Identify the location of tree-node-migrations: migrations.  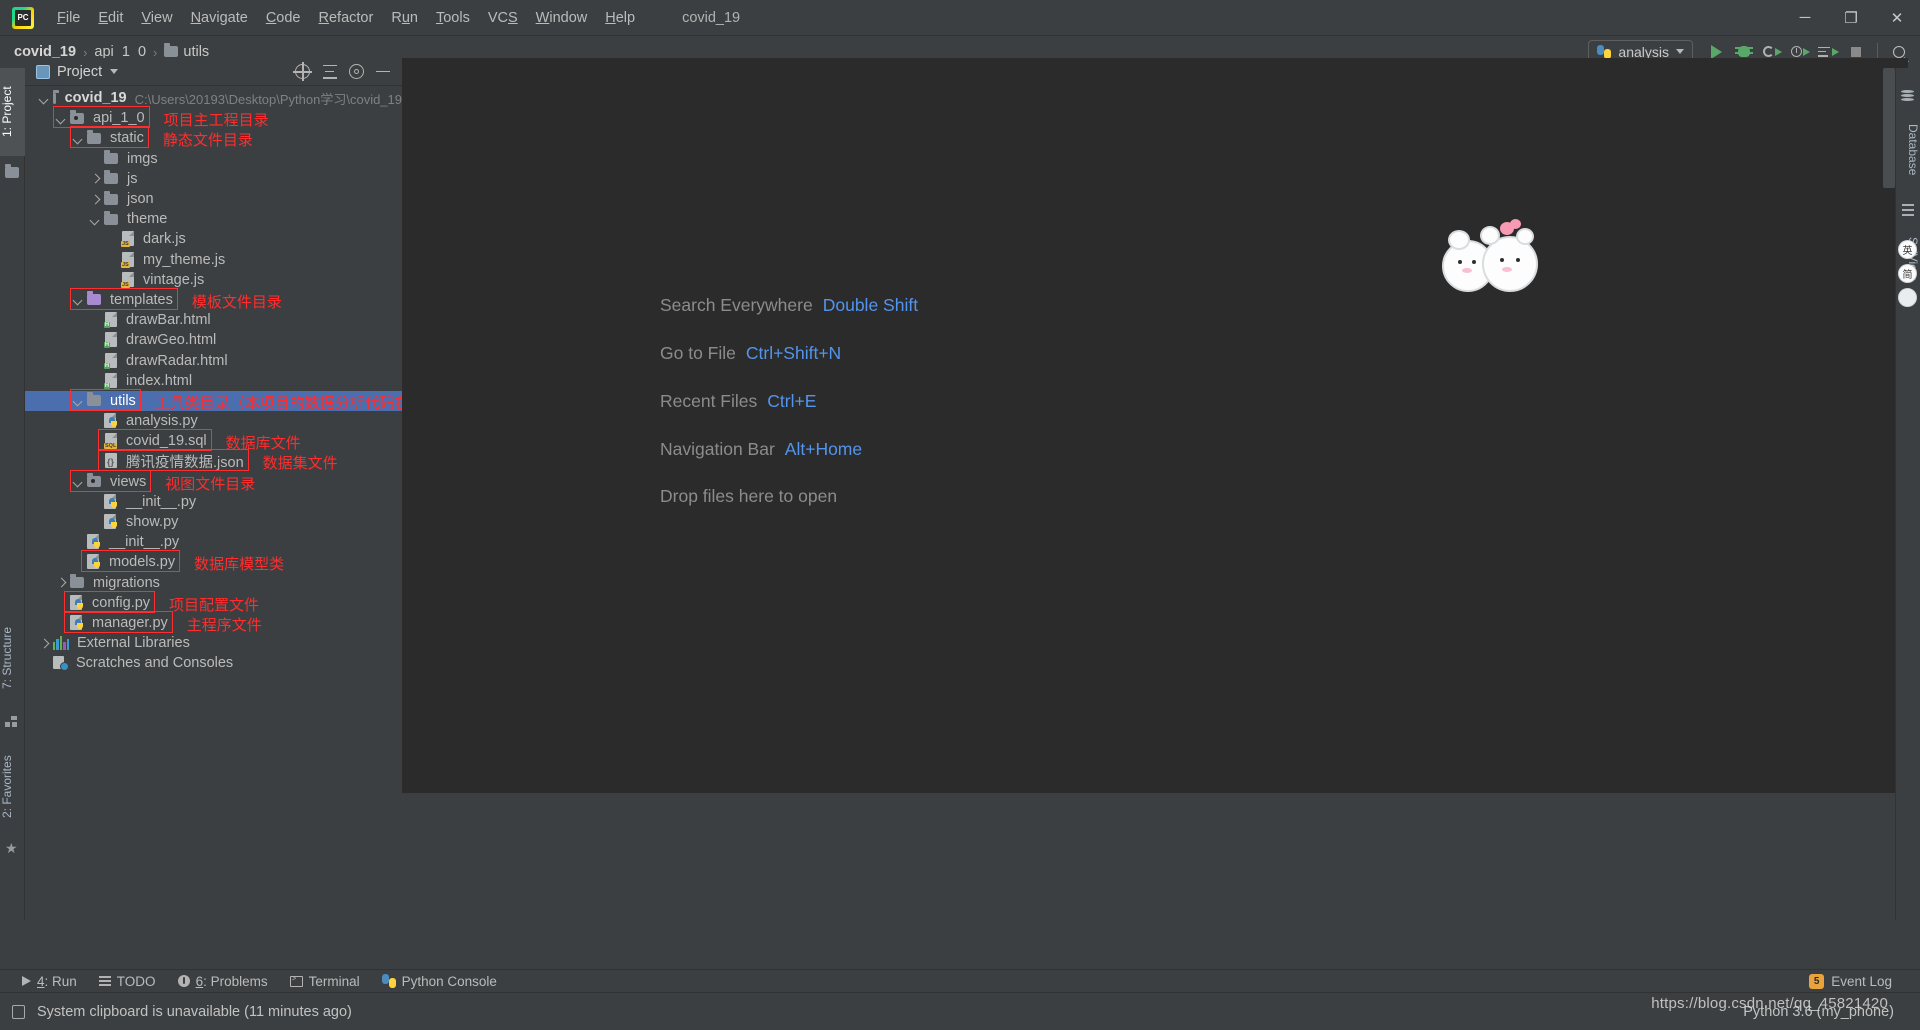
(213, 583).